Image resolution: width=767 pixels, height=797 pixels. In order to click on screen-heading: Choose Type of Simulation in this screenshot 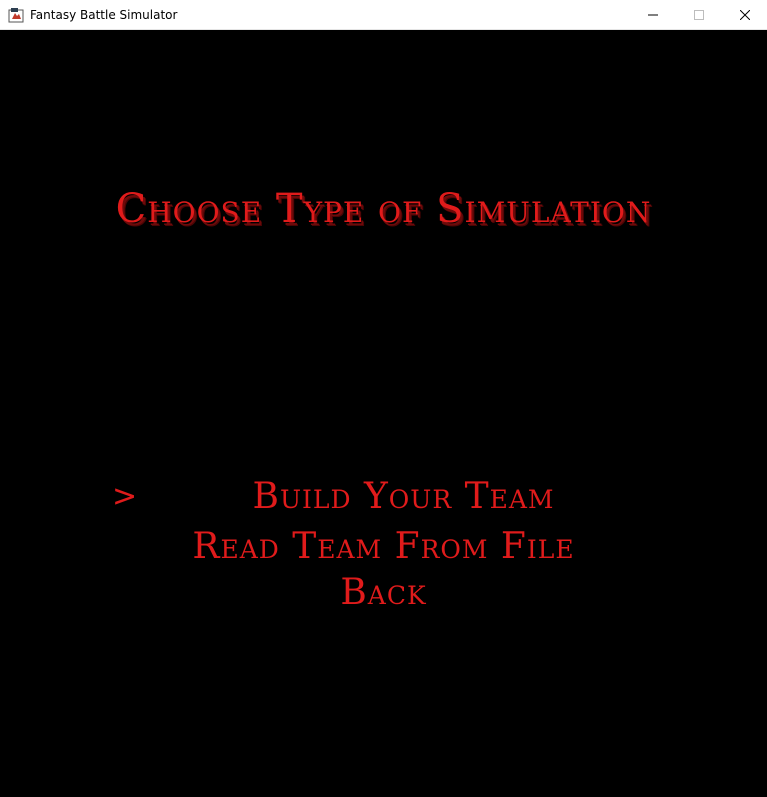, I will do `click(383, 209)`.